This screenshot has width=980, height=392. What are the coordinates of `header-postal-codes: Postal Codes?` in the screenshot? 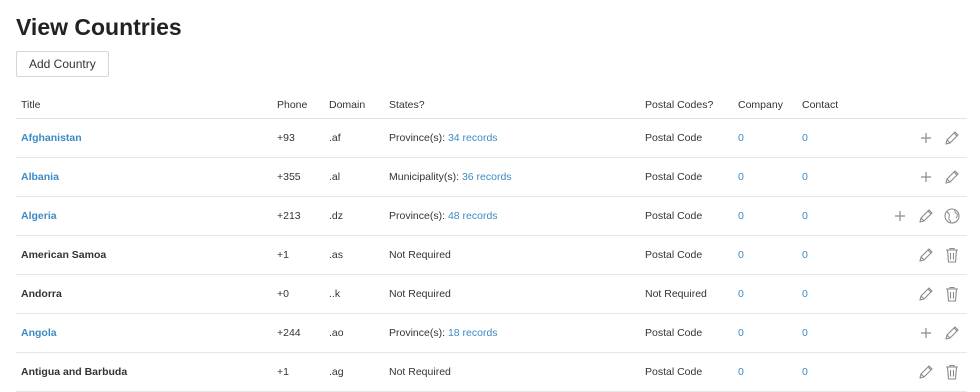 It's located at (686, 105).